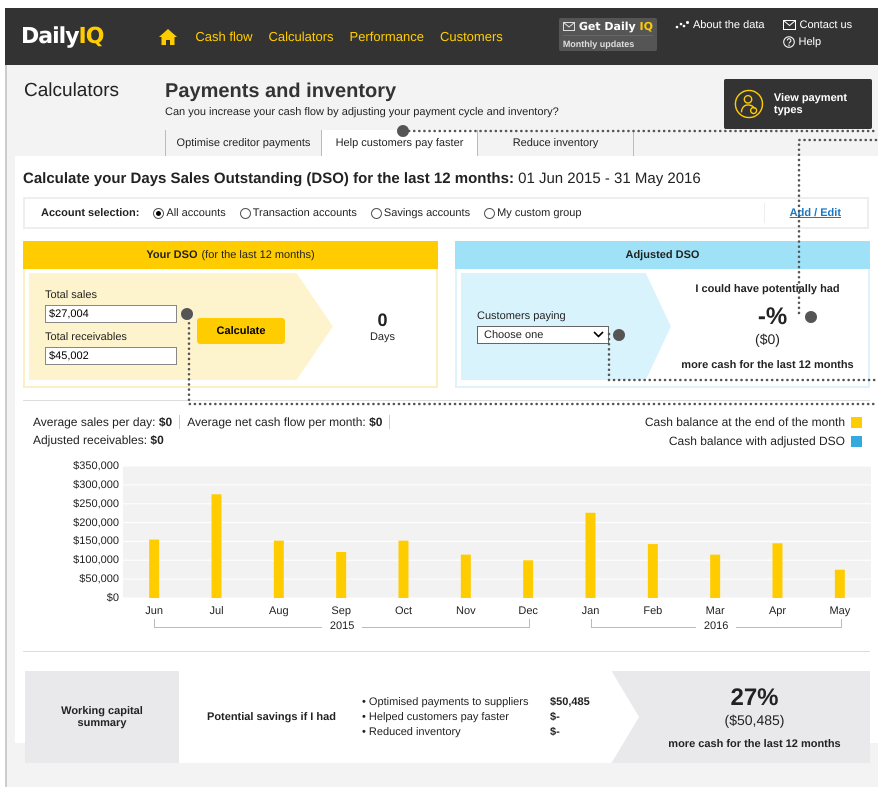 This screenshot has height=787, width=878. I want to click on axis-label: May, so click(839, 611).